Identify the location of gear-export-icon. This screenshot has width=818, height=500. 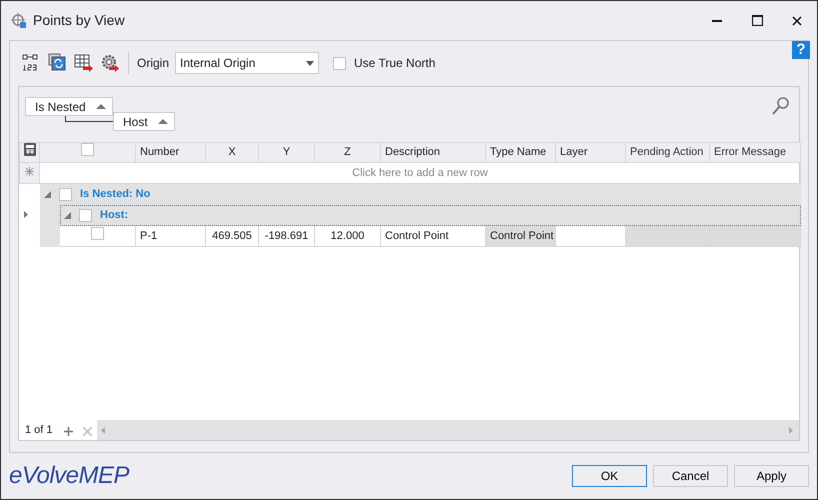
(110, 63).